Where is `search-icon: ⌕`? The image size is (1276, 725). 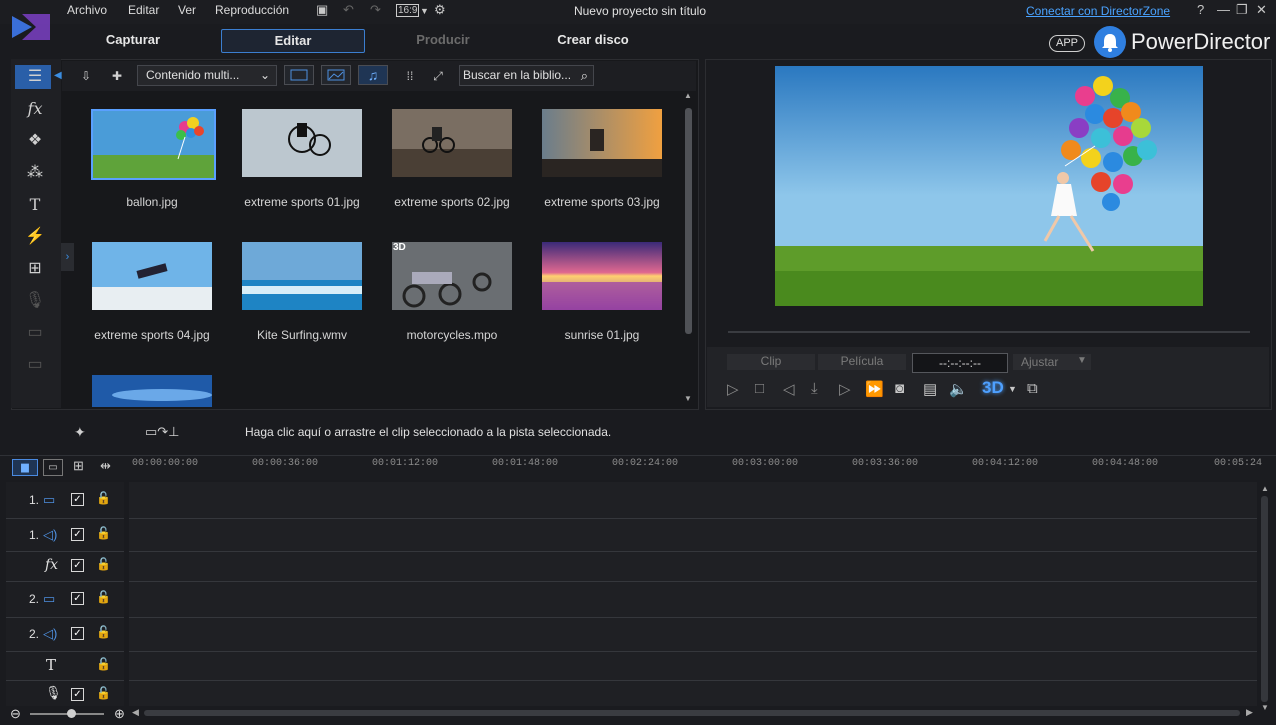 search-icon: ⌕ is located at coordinates (584, 75).